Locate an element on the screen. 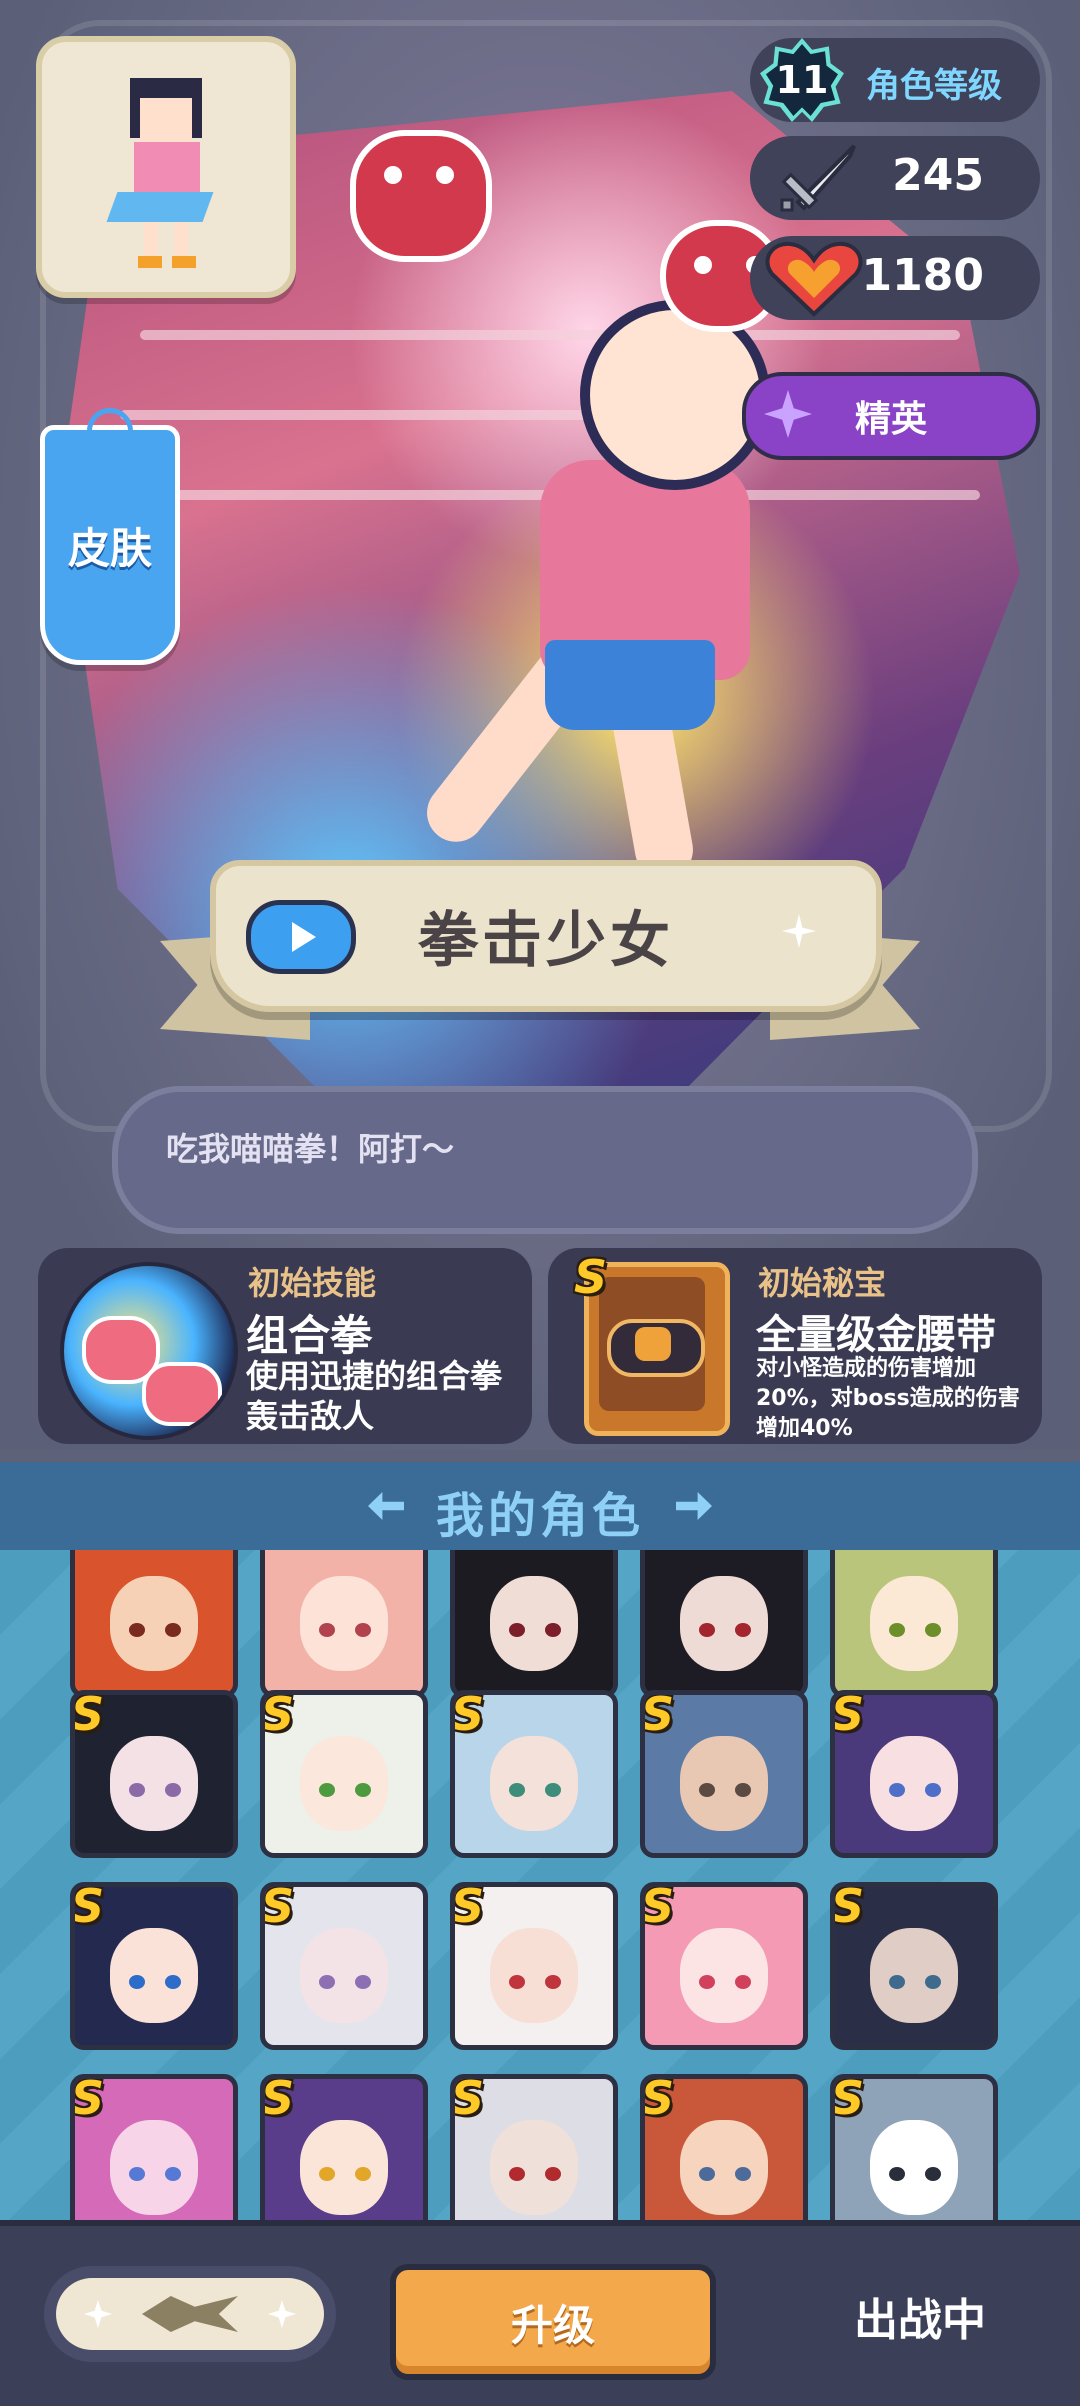 This screenshot has width=1080, height=2406. pixel-face is located at coordinates (166, 120).